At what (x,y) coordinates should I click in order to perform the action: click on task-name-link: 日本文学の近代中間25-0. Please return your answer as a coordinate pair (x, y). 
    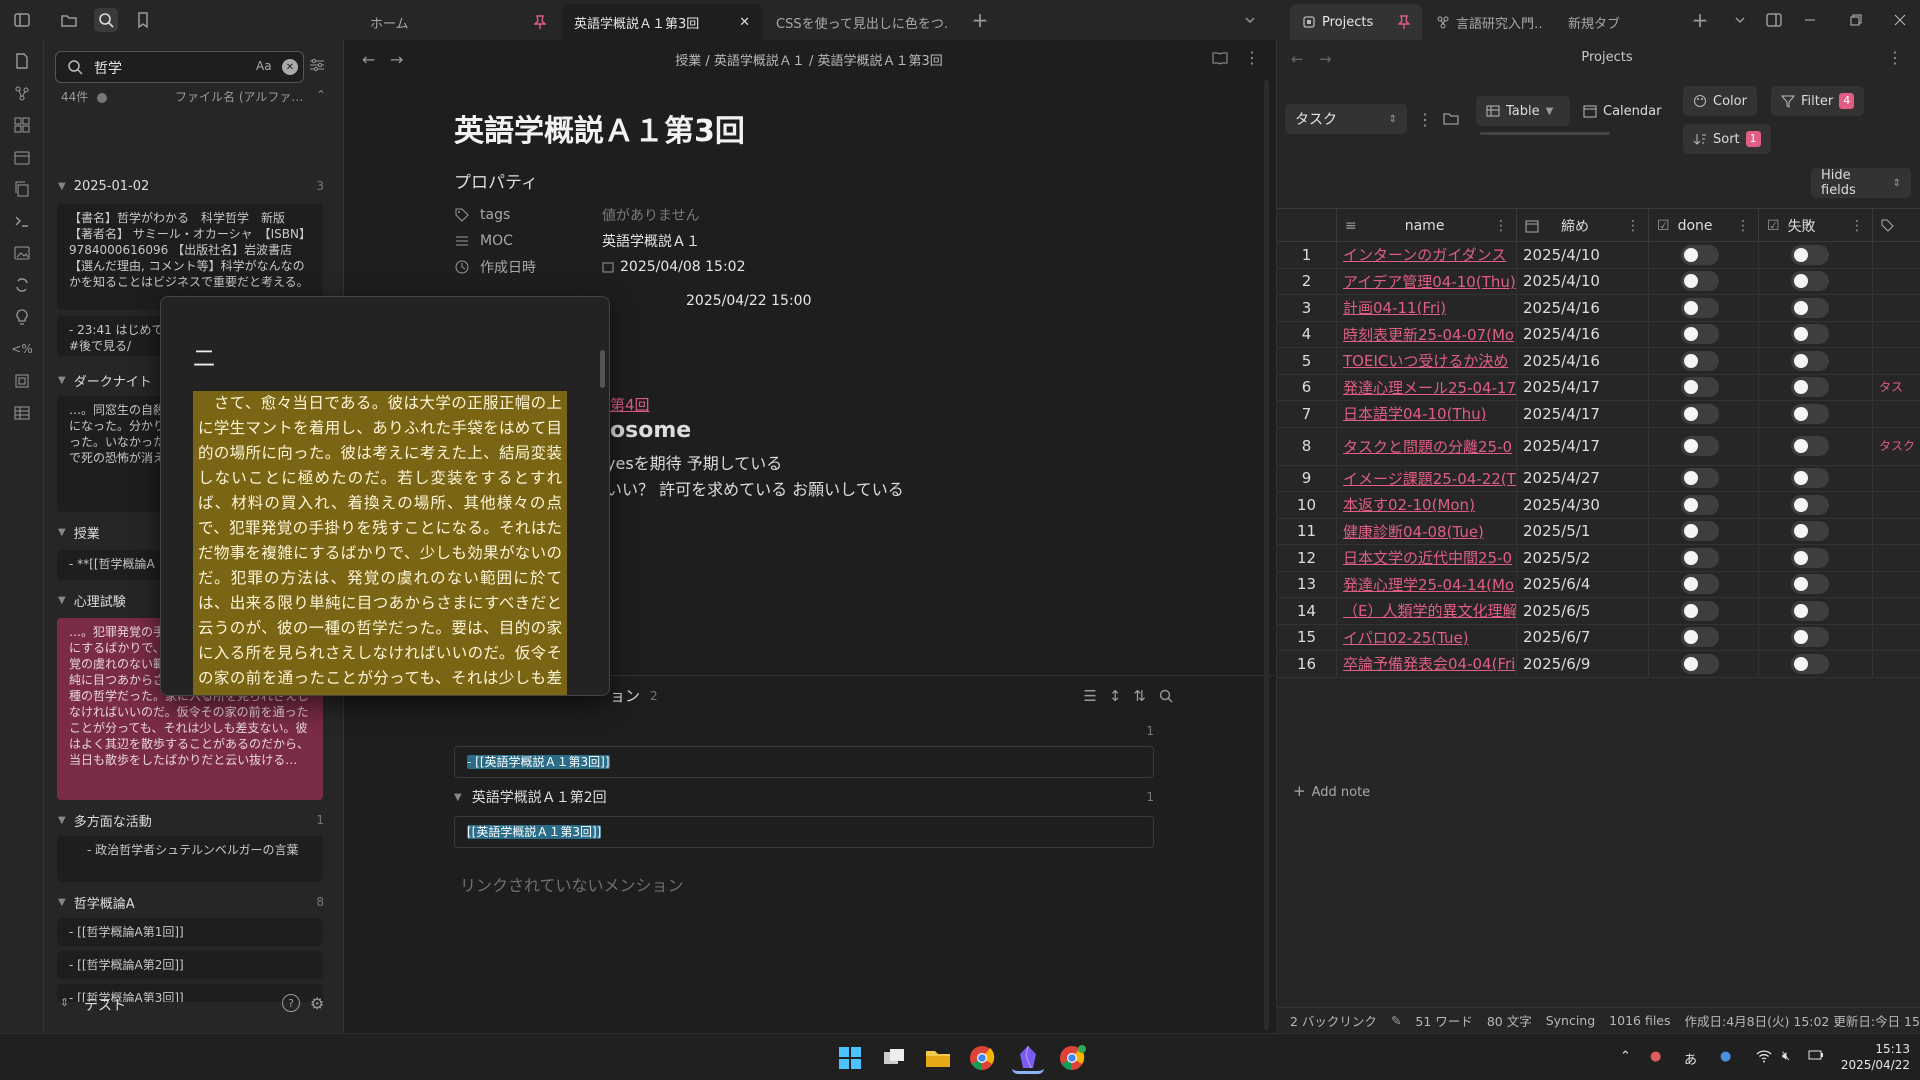
    Looking at the image, I should click on (1427, 558).